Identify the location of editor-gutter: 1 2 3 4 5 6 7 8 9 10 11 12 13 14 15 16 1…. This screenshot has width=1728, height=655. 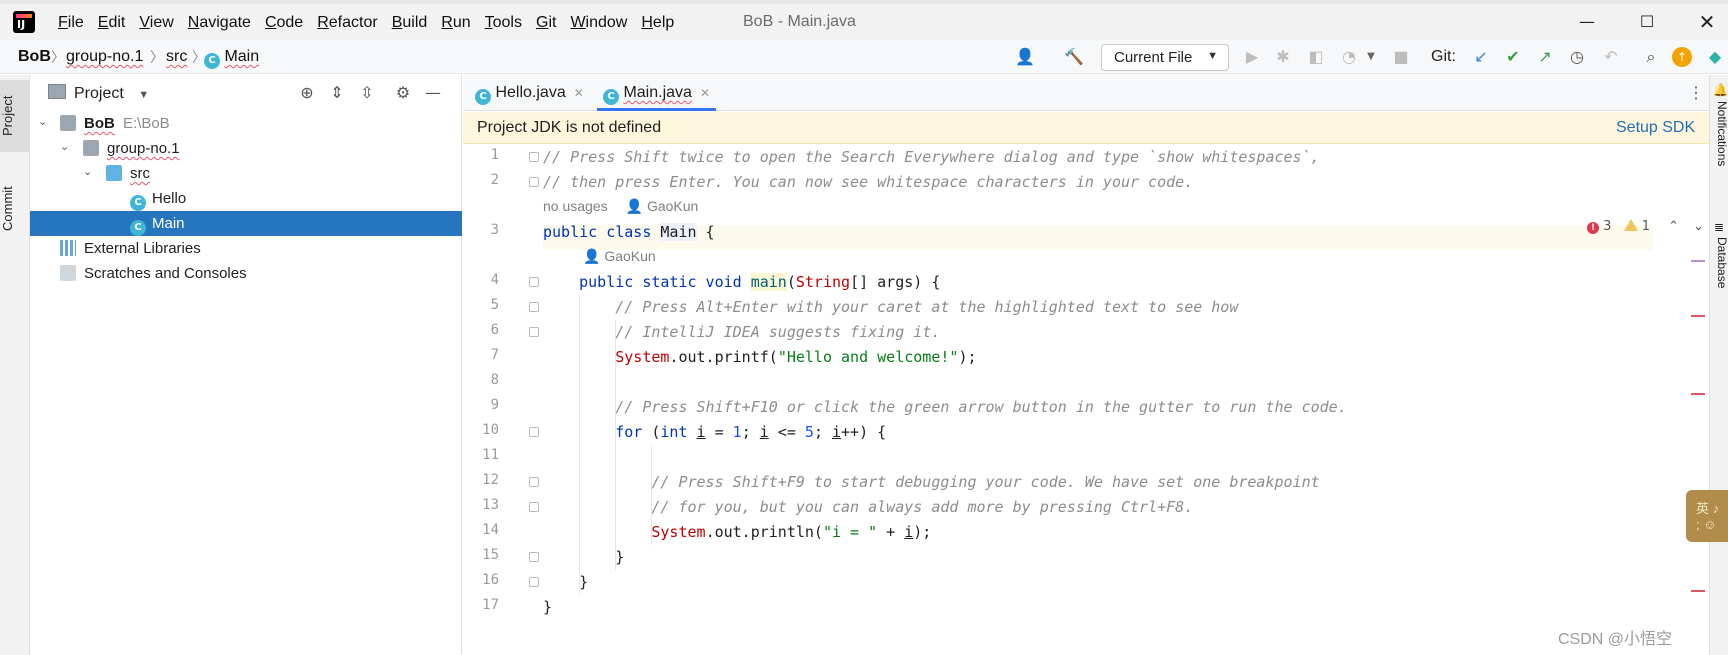
(503, 400).